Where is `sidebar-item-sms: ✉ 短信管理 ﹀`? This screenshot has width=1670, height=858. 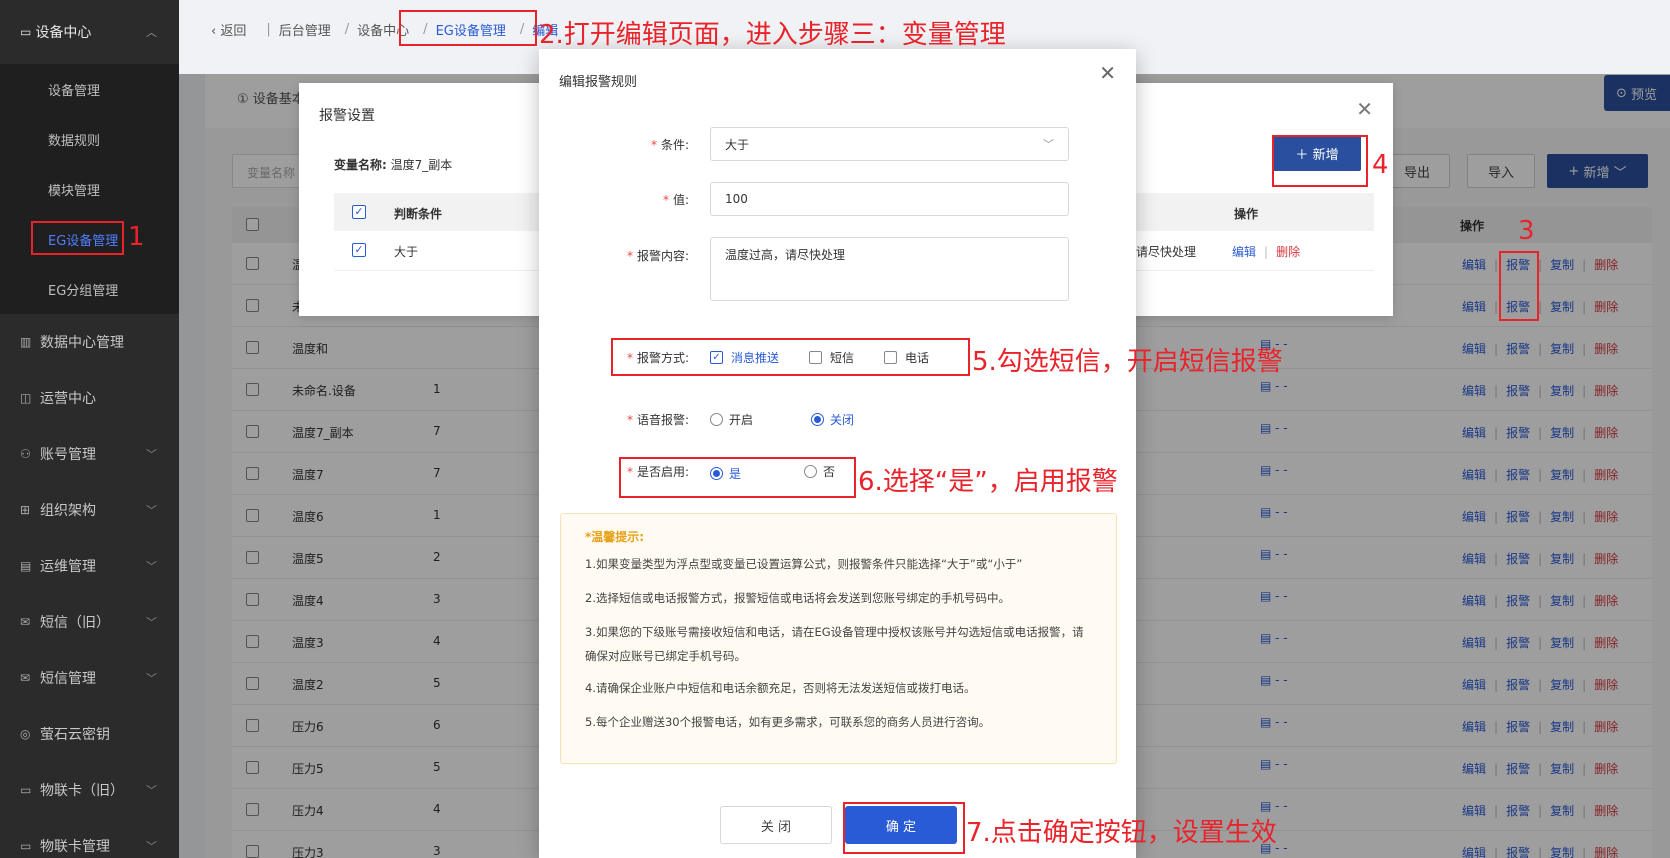
sidebar-item-sms: ✉ 短信管理 ﹀ is located at coordinates (89, 678).